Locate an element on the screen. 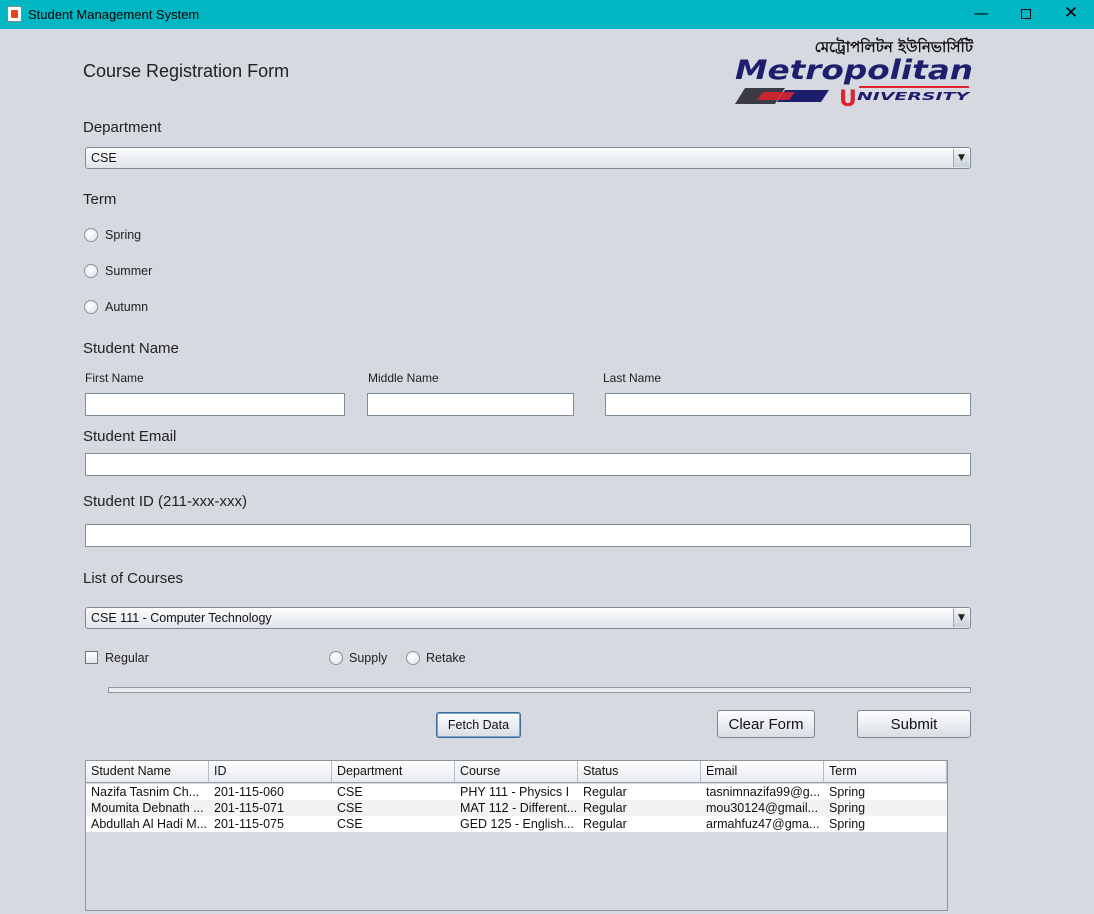 The image size is (1094, 914). term-spring-radio is located at coordinates (91, 235).